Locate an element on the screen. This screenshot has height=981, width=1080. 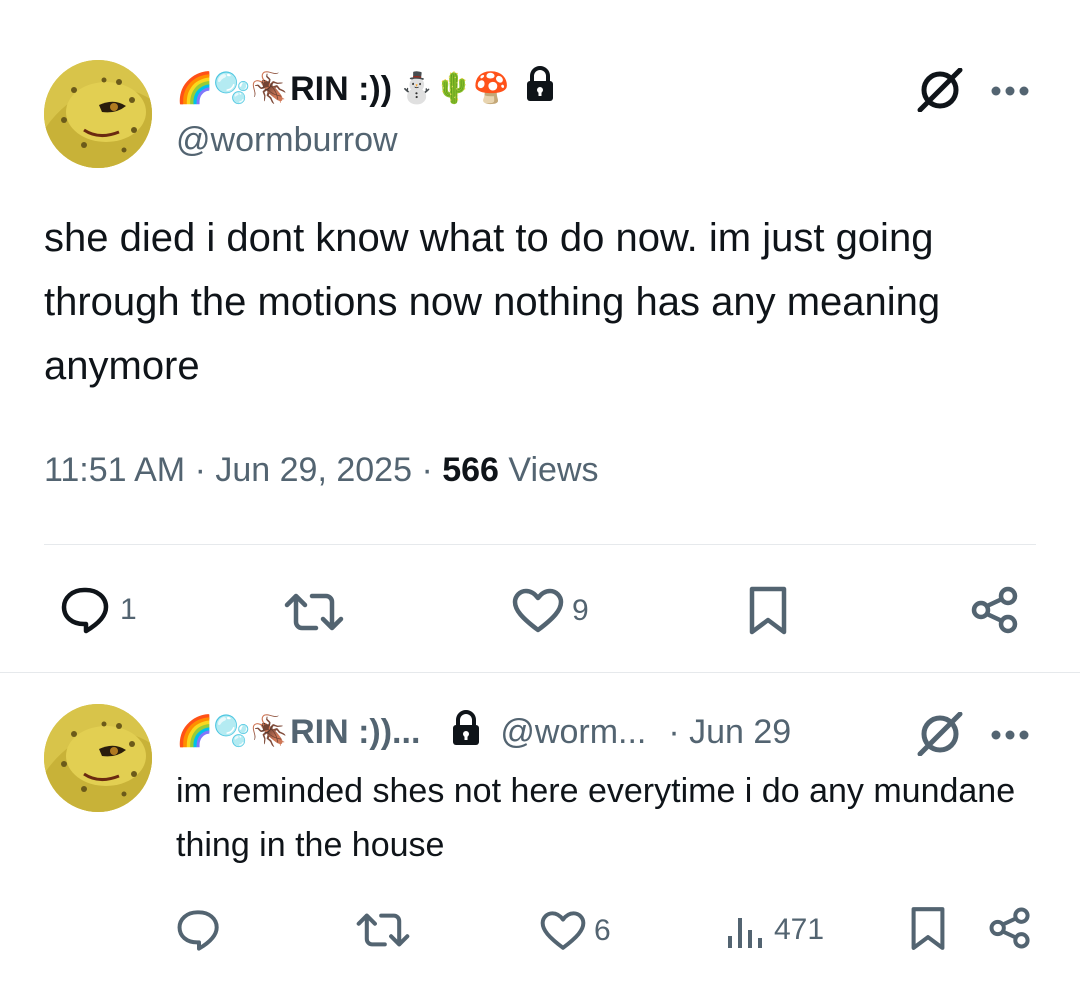
display-name: 🌈 🫧 🪳 RIN :)) ⛄ 🌵 🍄 is located at coordinates (366, 88).